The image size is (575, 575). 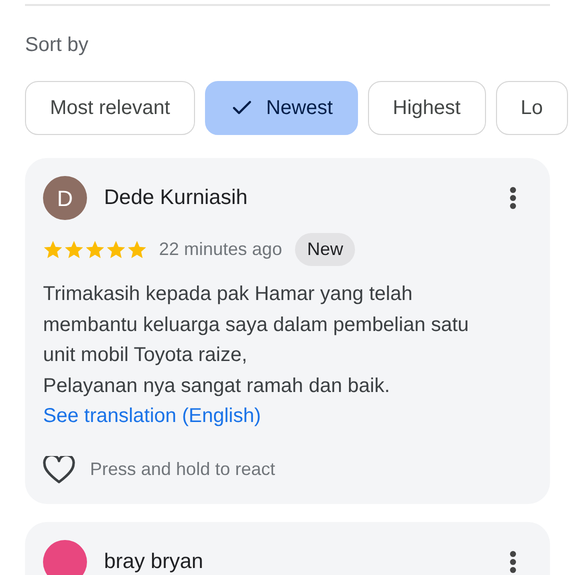 What do you see at coordinates (220, 249) in the screenshot?
I see `review-time: 22 minutes ago` at bounding box center [220, 249].